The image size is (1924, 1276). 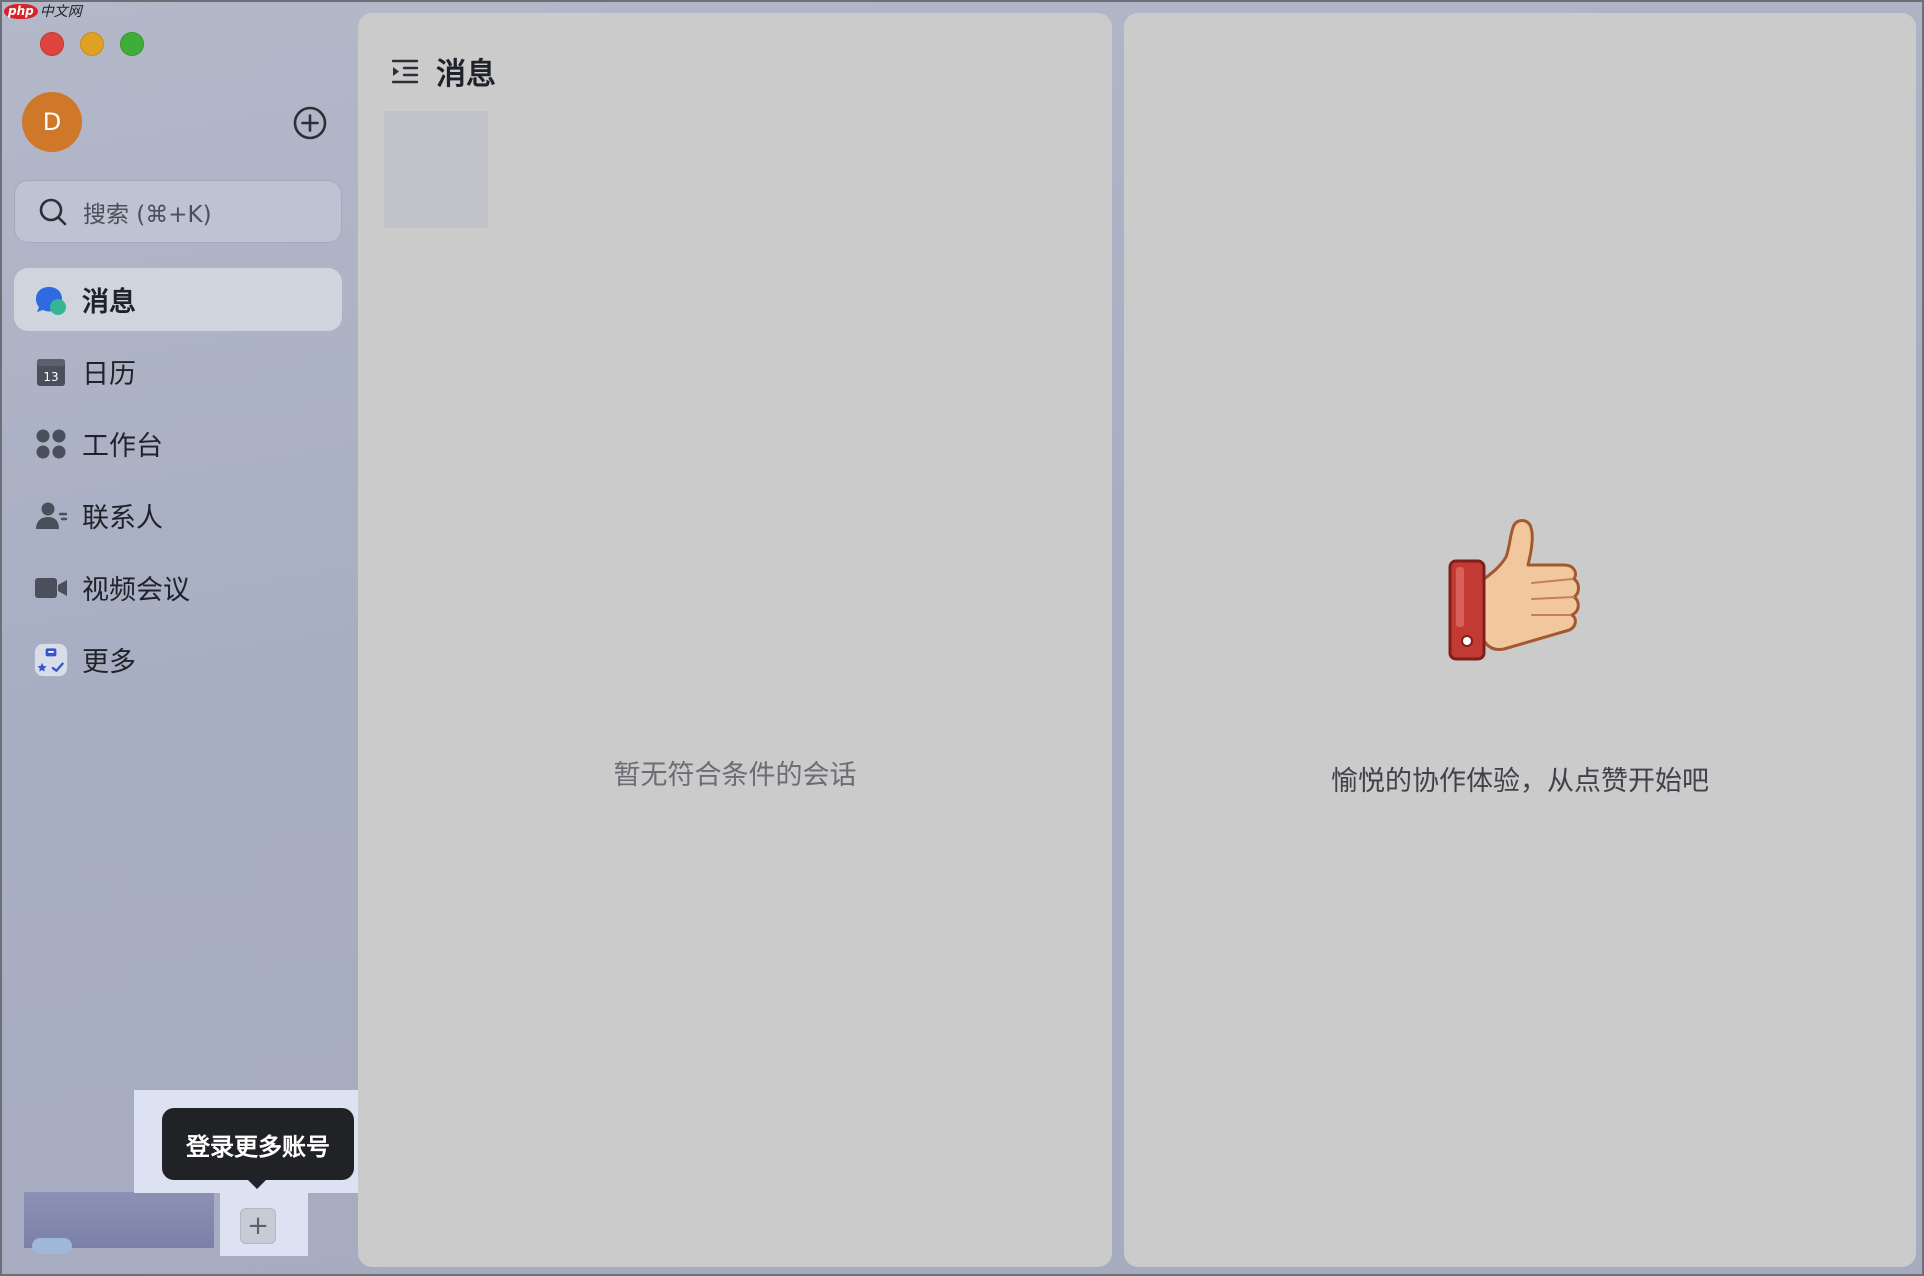 What do you see at coordinates (178, 659) in the screenshot?
I see `sidebar-item-more: 更多` at bounding box center [178, 659].